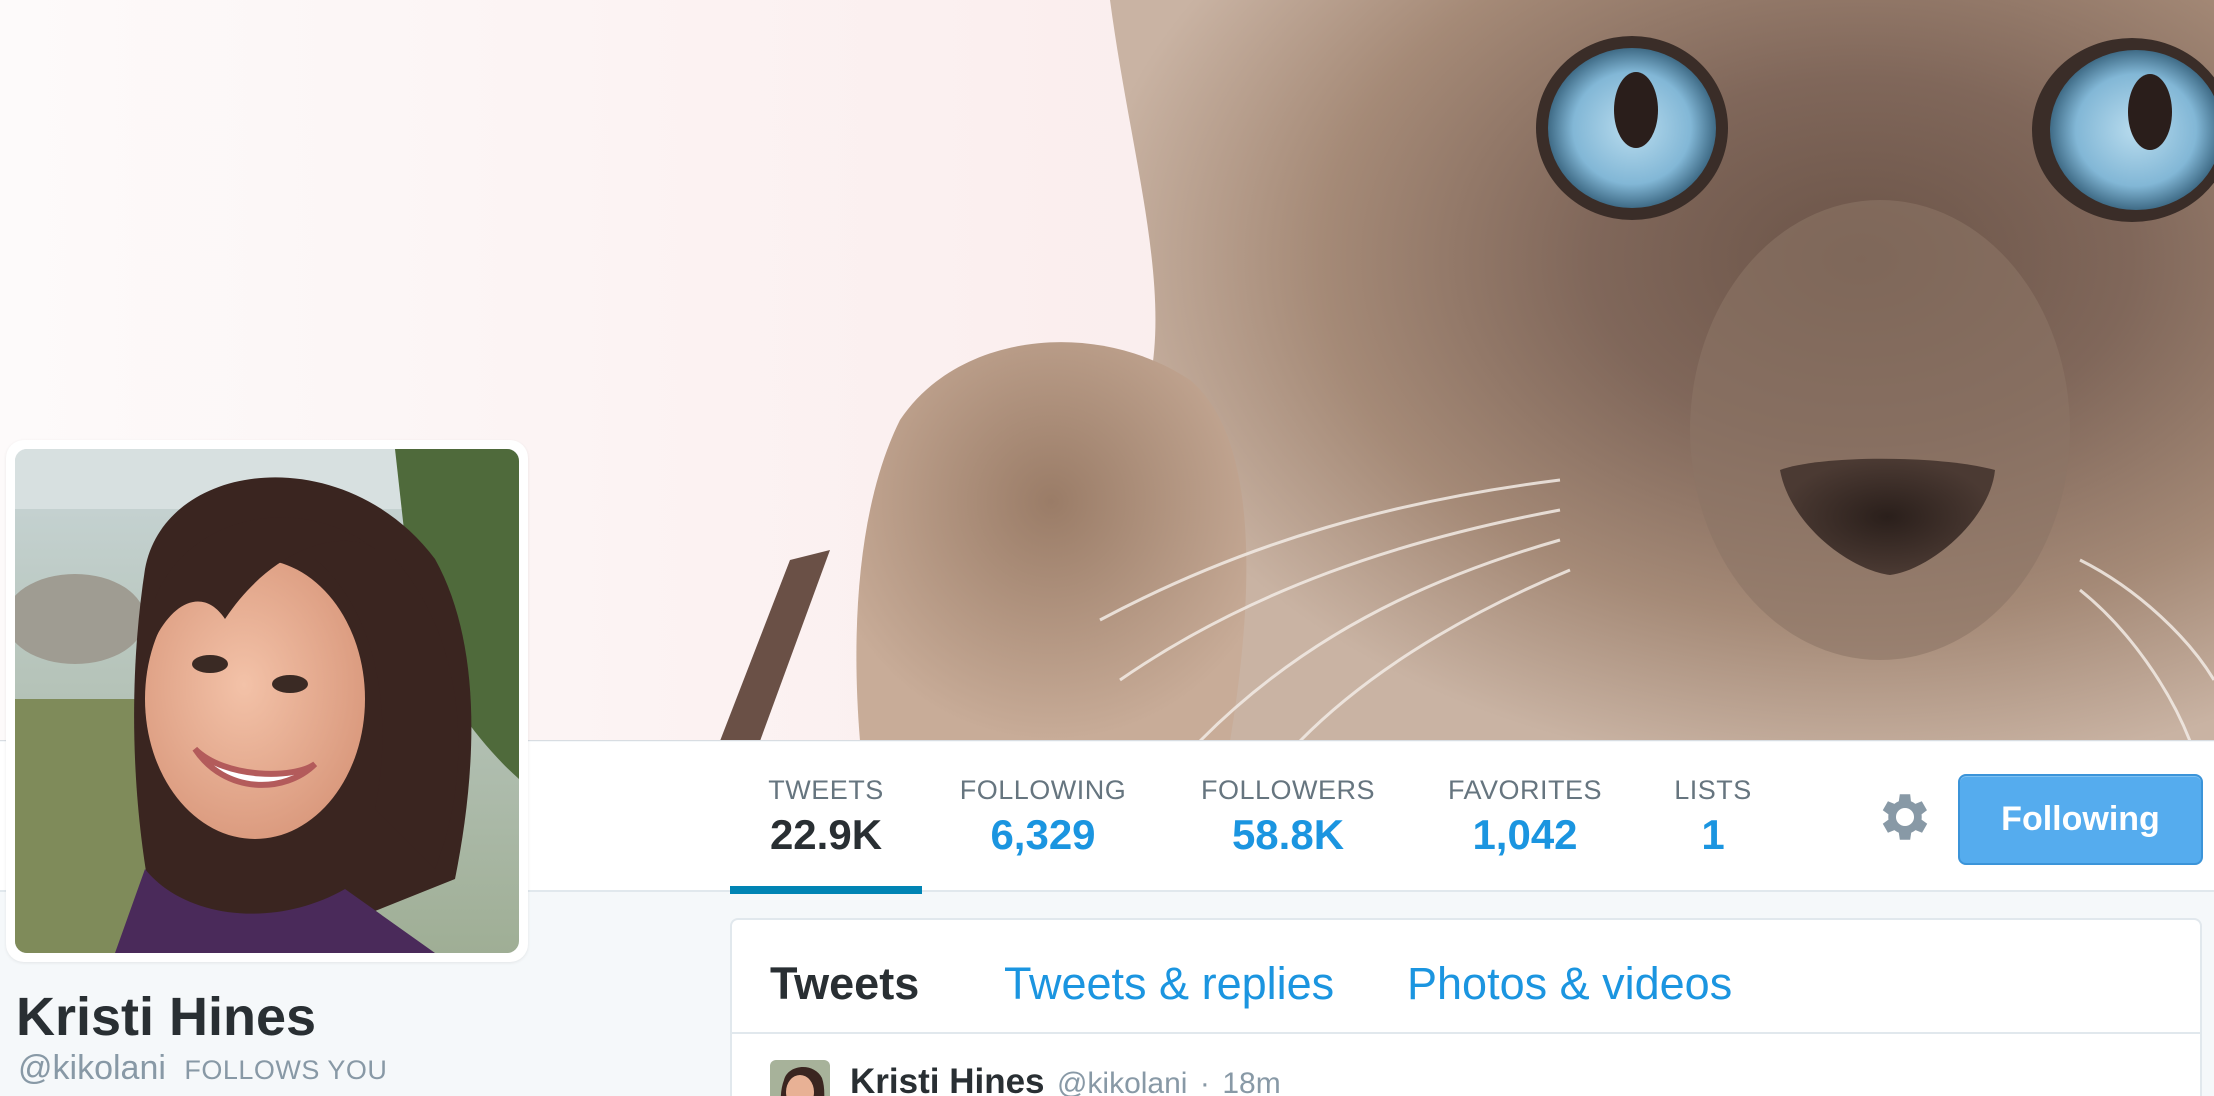 This screenshot has width=2214, height=1096. Describe the element at coordinates (92, 1068) in the screenshot. I see `profile-handle: @kikolani` at that location.